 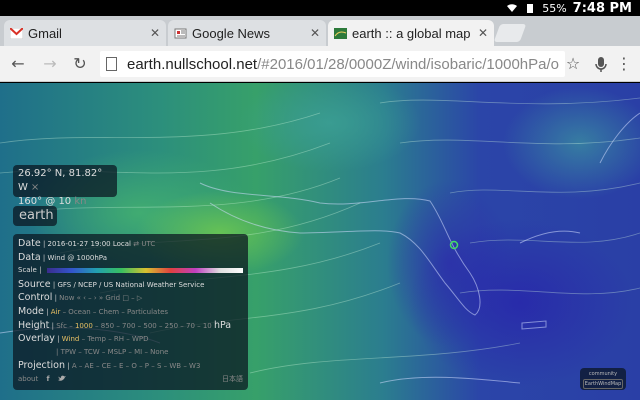 What do you see at coordinates (80, 201) in the screenshot?
I see `wind-unit: kn` at bounding box center [80, 201].